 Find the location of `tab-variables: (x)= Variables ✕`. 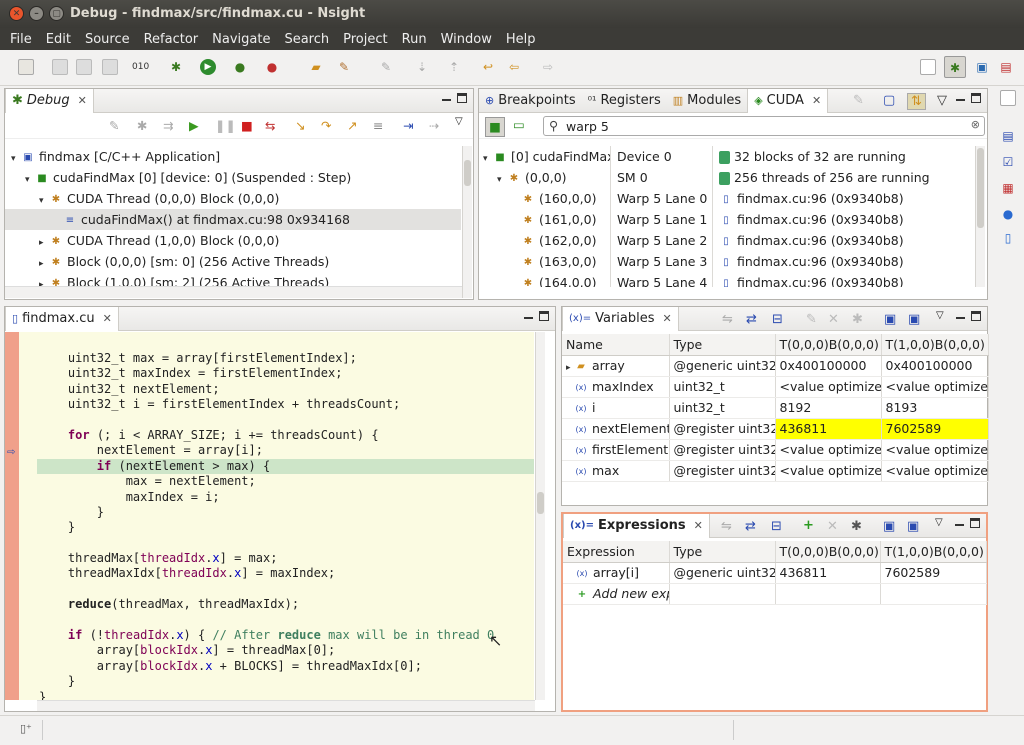

tab-variables: (x)= Variables ✕ is located at coordinates (620, 318).